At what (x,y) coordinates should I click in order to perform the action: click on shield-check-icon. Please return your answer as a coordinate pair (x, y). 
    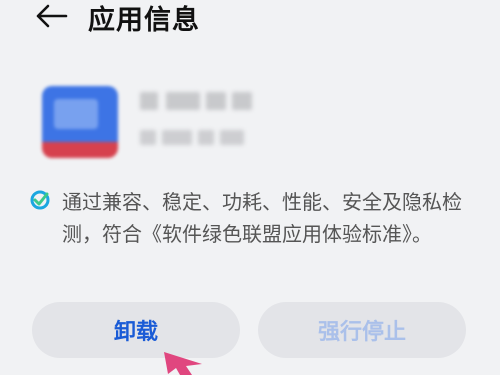
    Looking at the image, I should click on (40, 200).